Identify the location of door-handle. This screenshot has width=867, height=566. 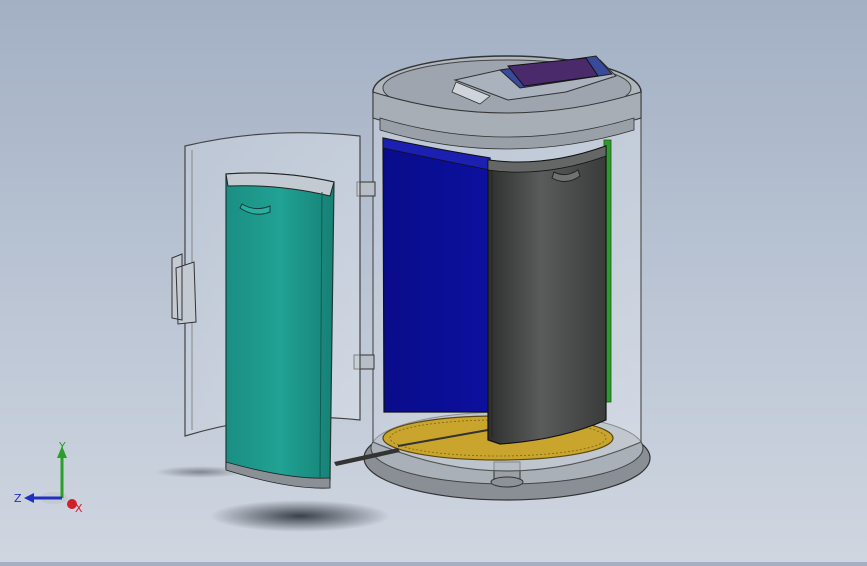
(184, 289).